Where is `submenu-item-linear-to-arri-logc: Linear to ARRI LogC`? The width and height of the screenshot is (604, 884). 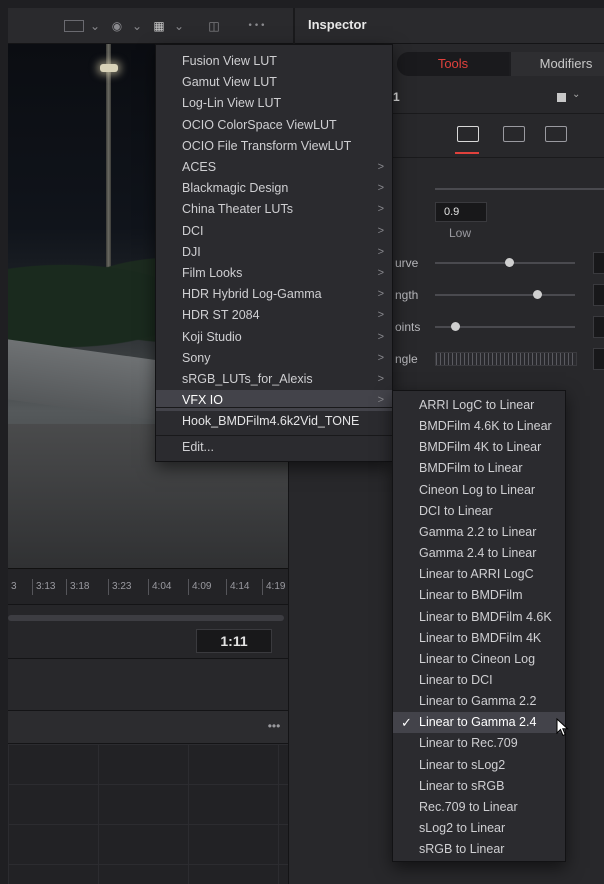
submenu-item-linear-to-arri-logc: Linear to ARRI LogC is located at coordinates (479, 574).